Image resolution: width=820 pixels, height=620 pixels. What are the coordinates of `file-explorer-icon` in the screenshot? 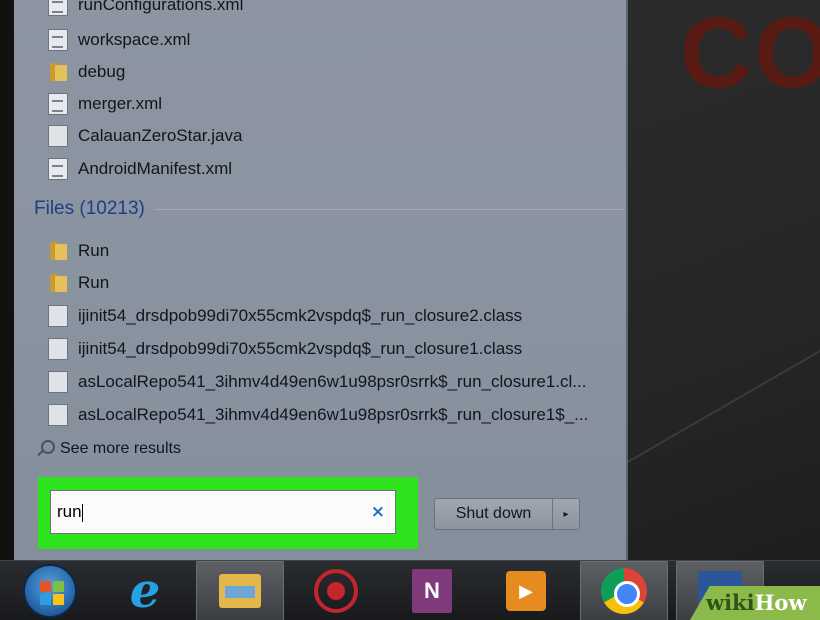 It's located at (240, 591).